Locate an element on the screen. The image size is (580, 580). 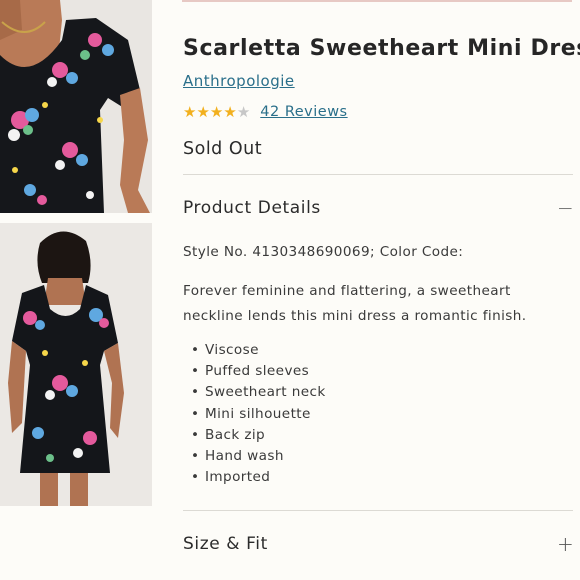
back-photo-illustration is located at coordinates (76, 364).